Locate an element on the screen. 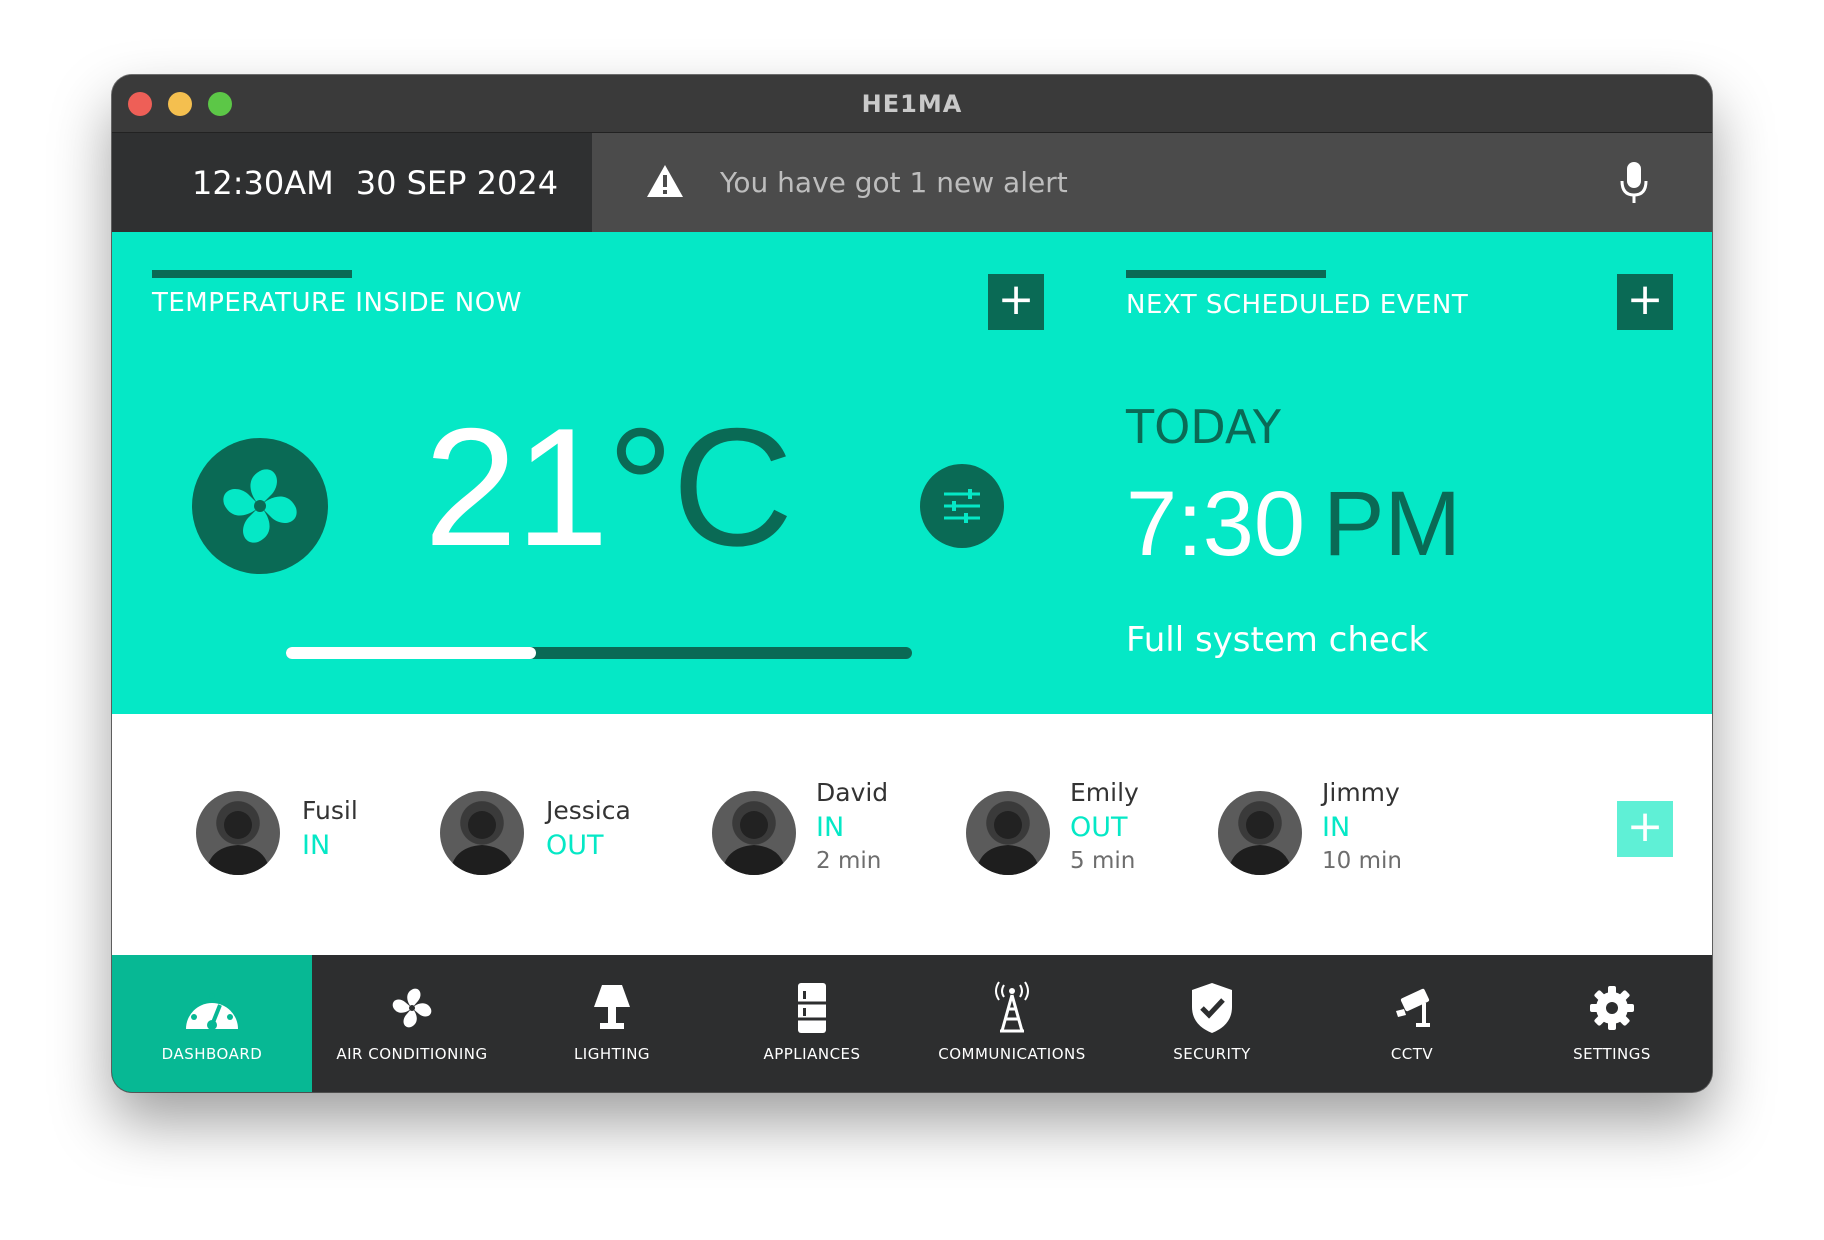  adjust-temperature-button is located at coordinates (962, 506).